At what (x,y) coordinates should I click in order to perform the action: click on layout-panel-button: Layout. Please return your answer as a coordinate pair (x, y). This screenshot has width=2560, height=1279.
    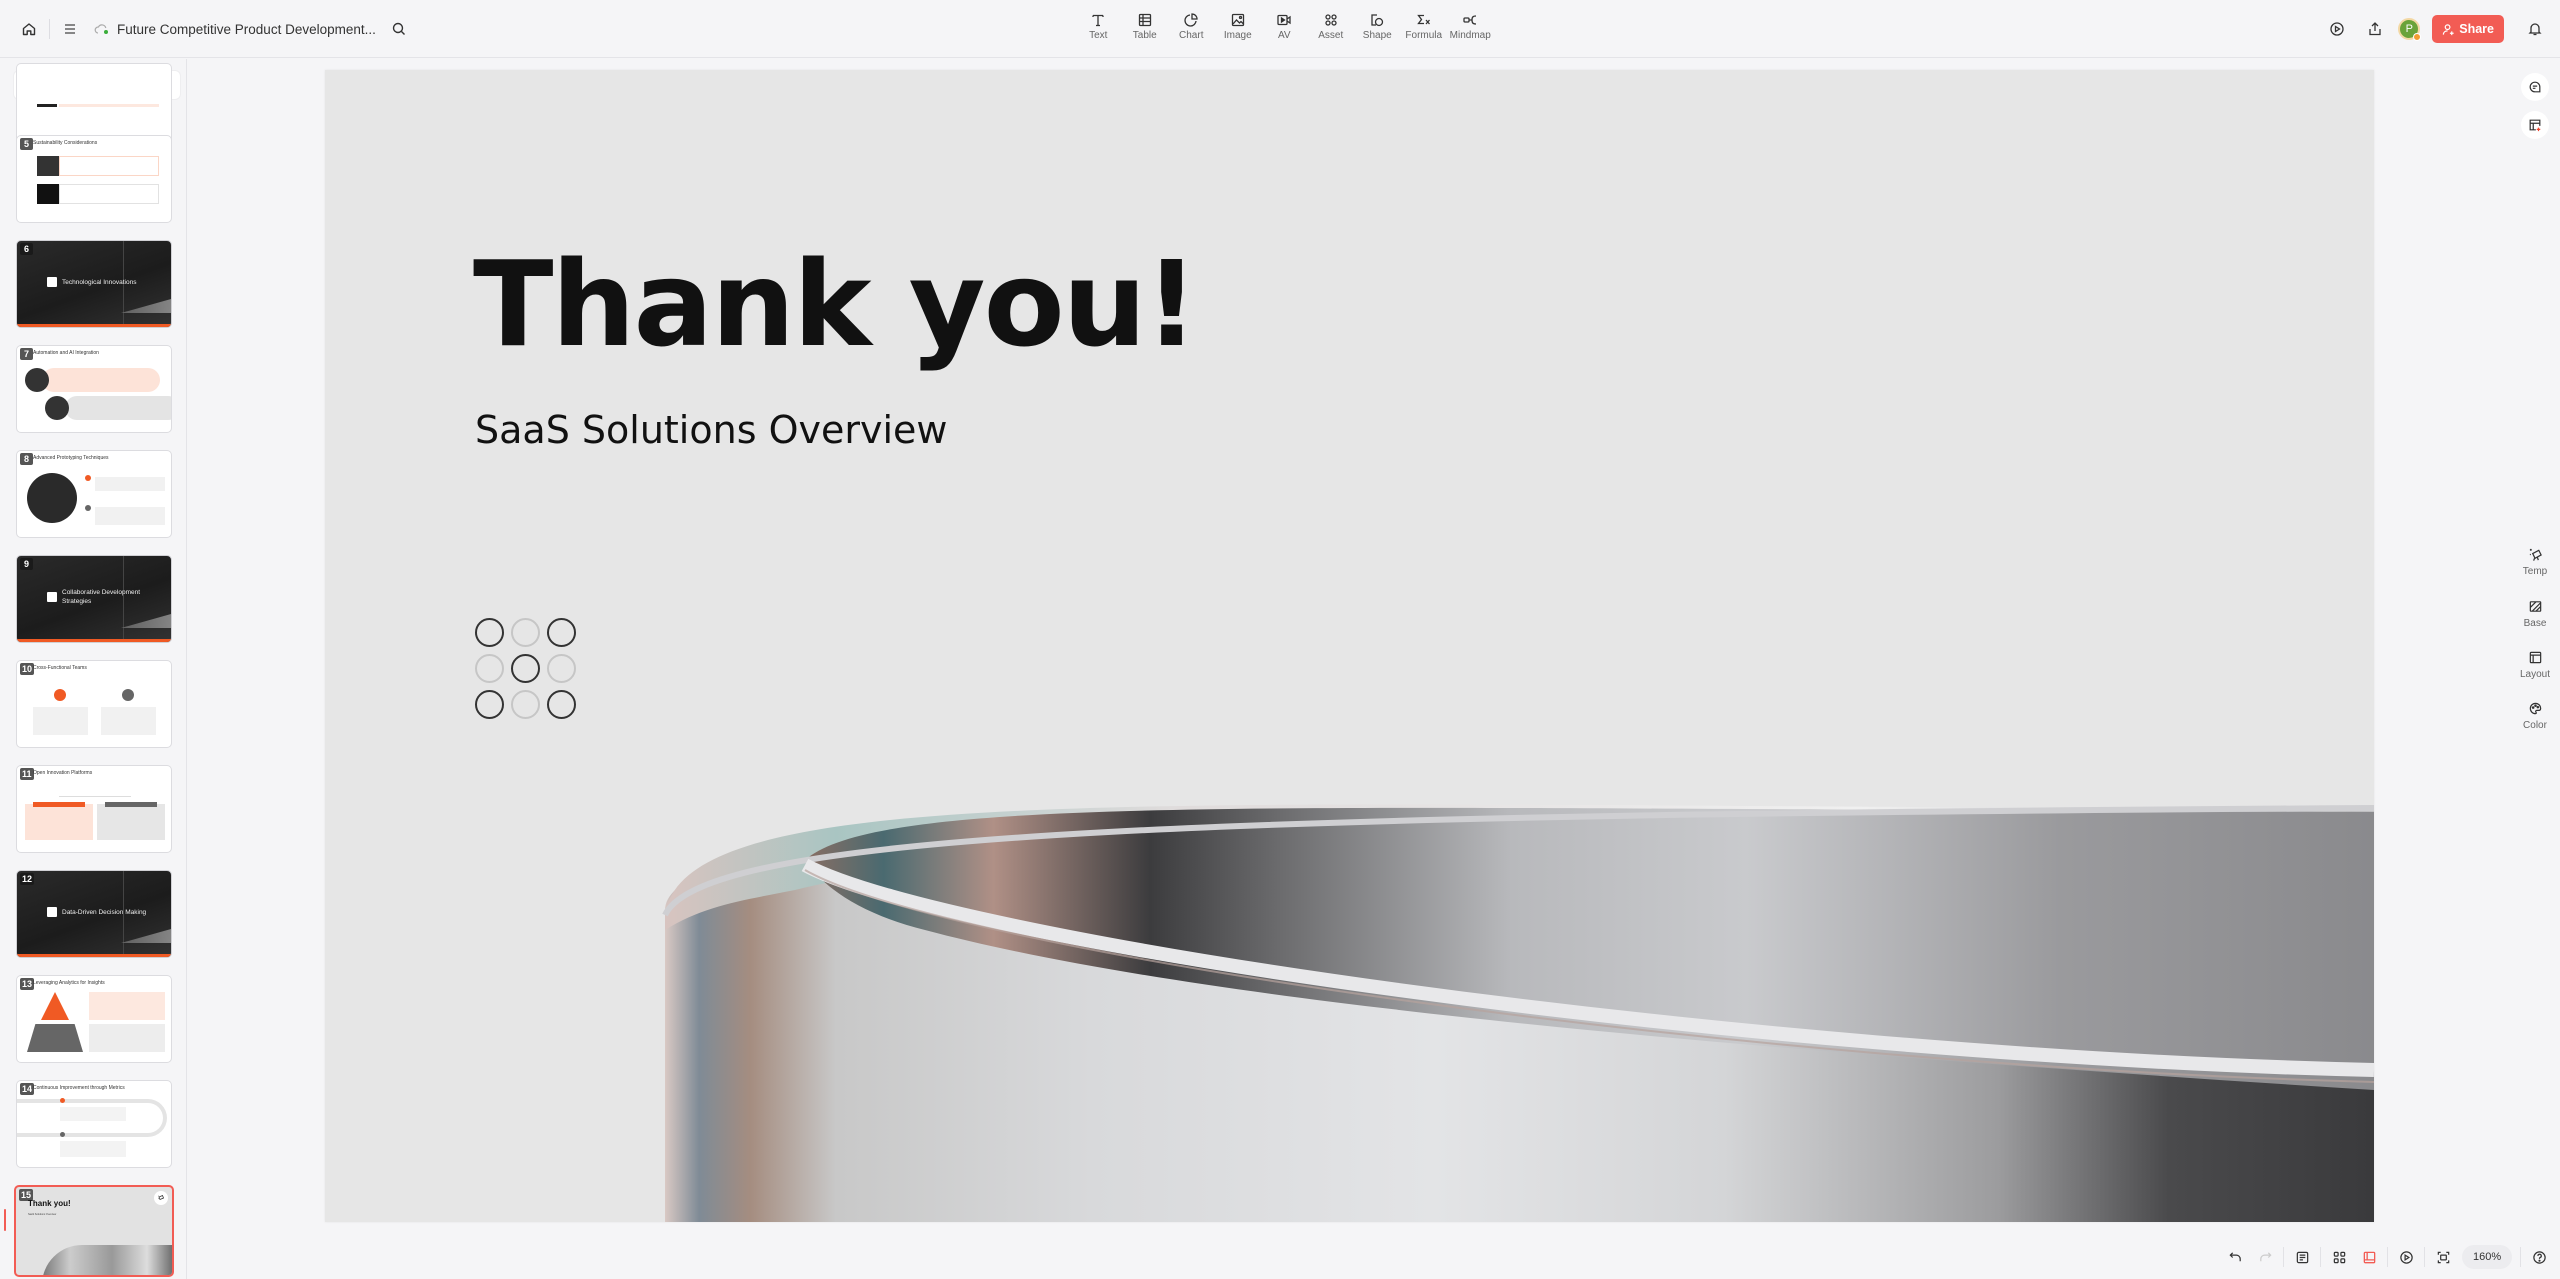
    Looking at the image, I should click on (2535, 665).